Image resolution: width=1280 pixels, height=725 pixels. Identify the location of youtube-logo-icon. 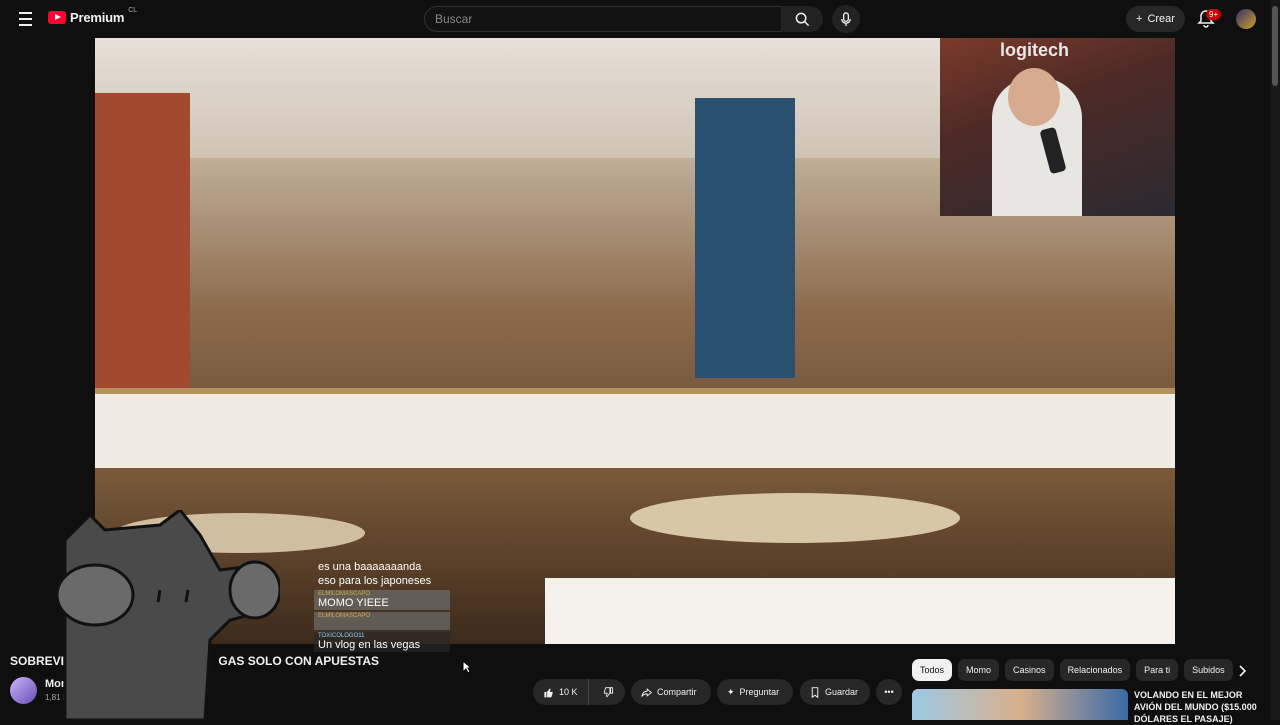
(57, 17).